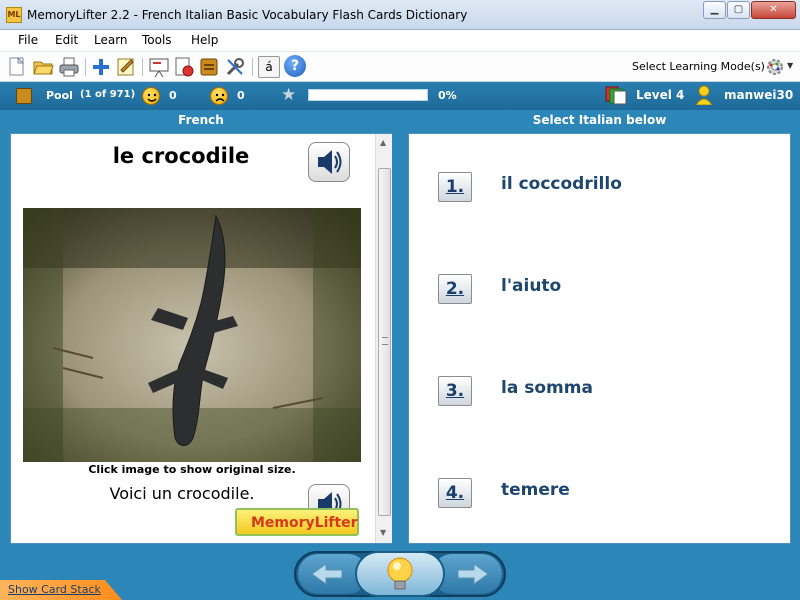 Image resolution: width=800 pixels, height=600 pixels. Describe the element at coordinates (660, 95) in the screenshot. I see `level-text: Level 4` at that location.